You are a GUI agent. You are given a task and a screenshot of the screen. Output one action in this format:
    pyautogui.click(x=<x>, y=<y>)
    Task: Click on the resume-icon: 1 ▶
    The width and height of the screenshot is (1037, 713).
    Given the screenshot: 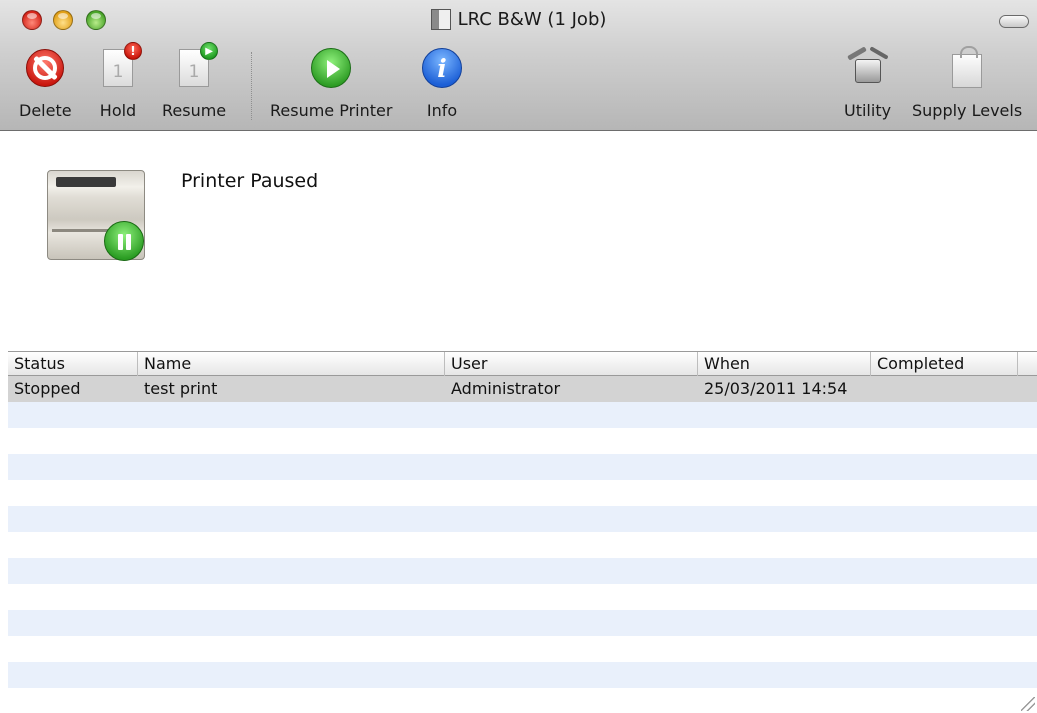 What is the action you would take?
    pyautogui.click(x=199, y=64)
    